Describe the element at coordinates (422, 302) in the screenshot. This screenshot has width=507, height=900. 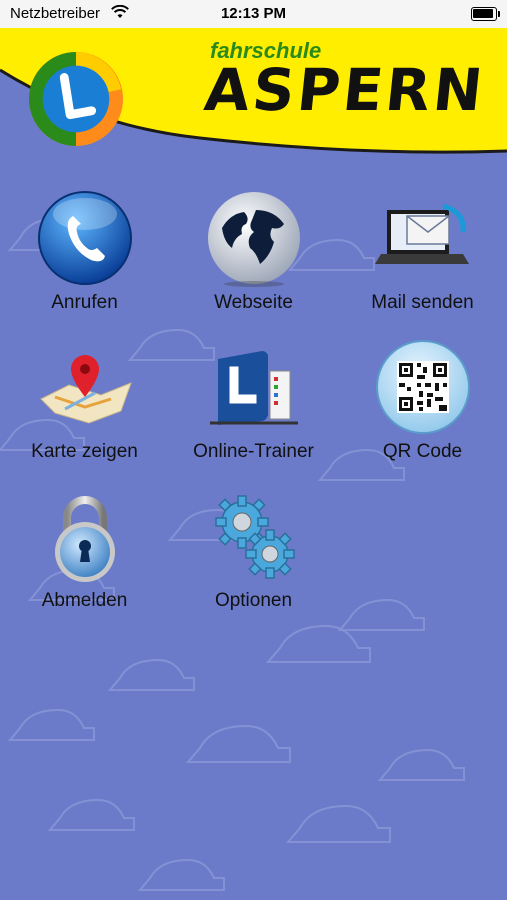
I see `tile-label: Mail senden` at that location.